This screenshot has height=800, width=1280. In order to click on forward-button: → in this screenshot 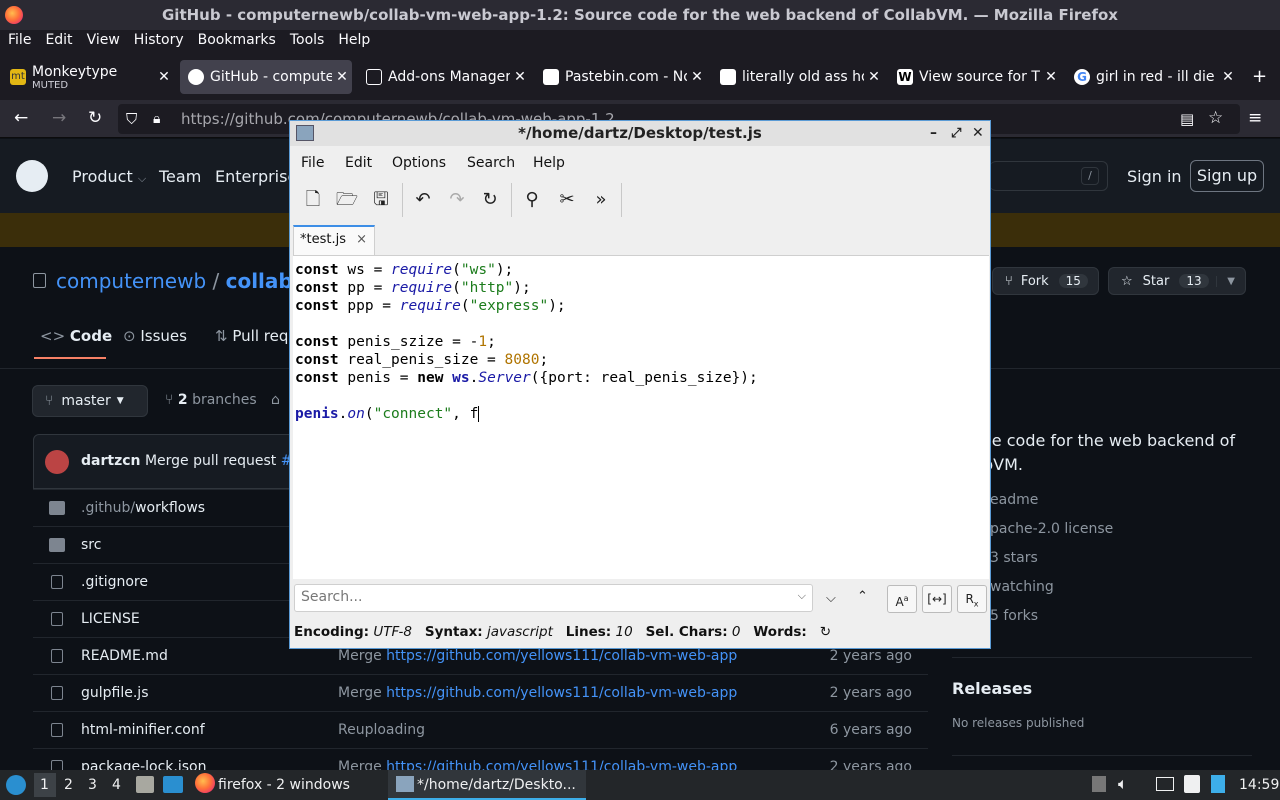, I will do `click(59, 118)`.